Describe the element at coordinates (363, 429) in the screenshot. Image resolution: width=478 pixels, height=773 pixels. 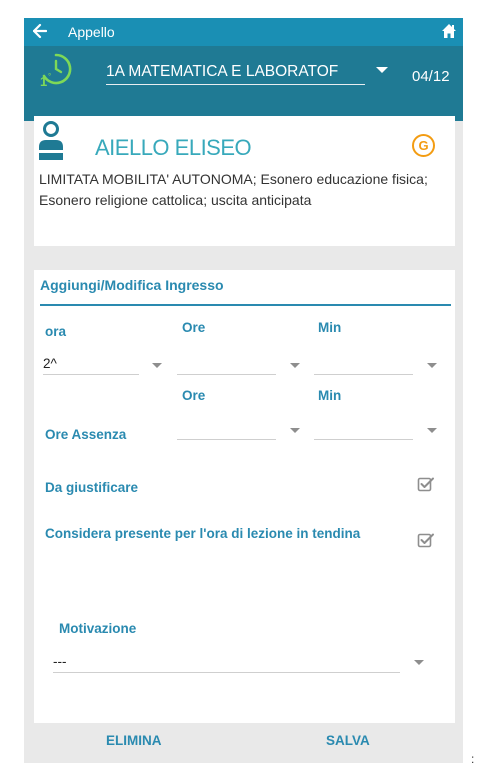
I see `assenza-min-select` at that location.